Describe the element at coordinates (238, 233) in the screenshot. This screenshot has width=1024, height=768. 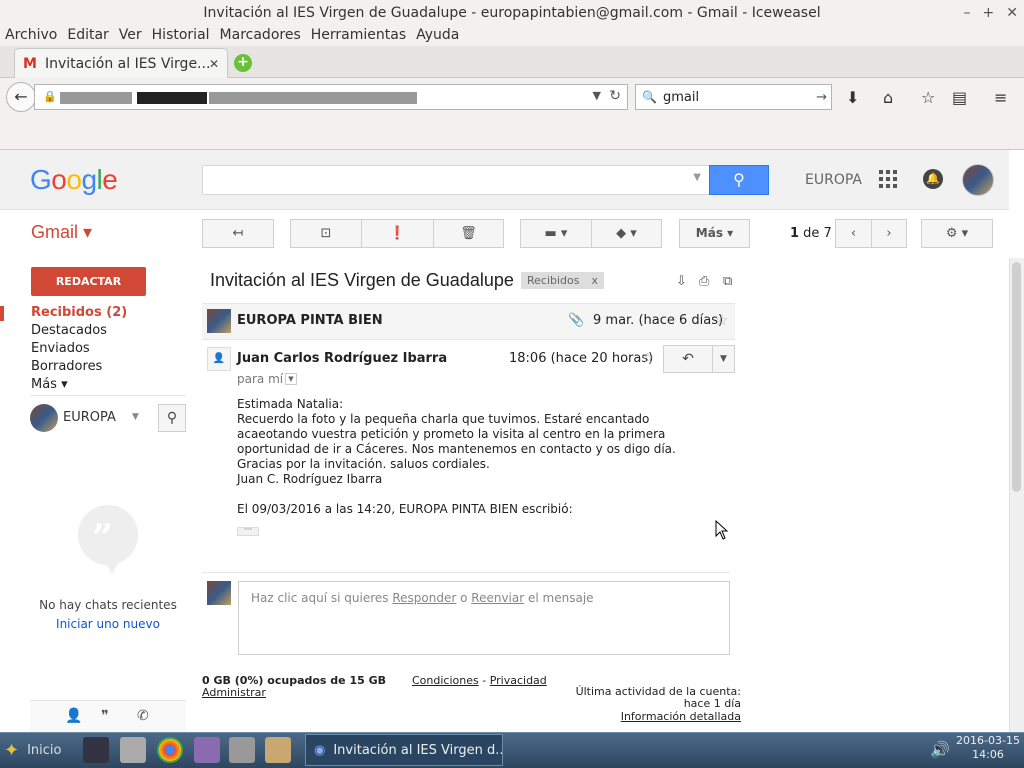
I see `back-to-inbox-button: ↤` at that location.